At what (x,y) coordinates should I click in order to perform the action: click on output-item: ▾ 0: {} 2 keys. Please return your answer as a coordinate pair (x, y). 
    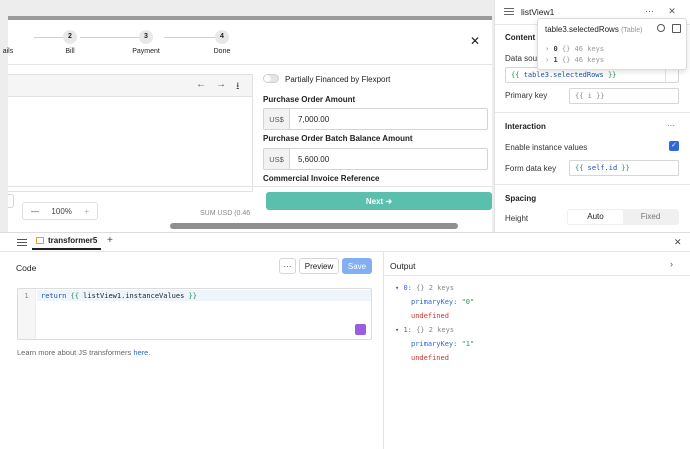
    Looking at the image, I should click on (424, 288).